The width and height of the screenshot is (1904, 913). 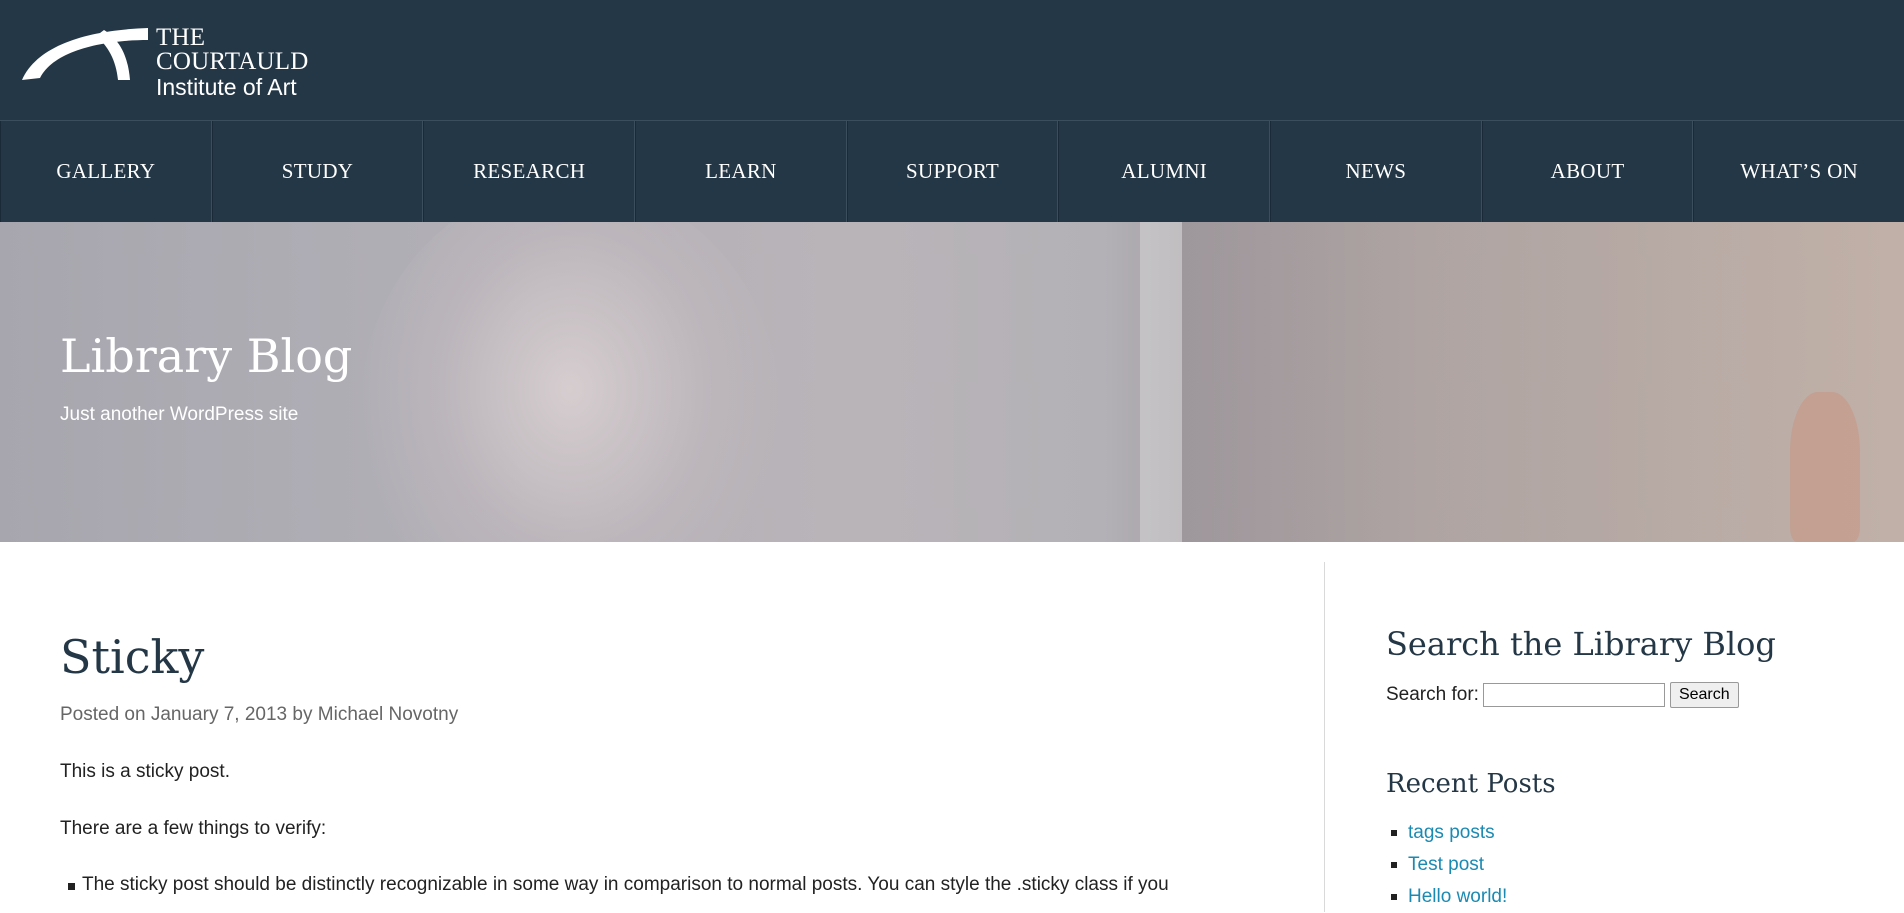 What do you see at coordinates (570, 382) in the screenshot?
I see `hero-background-portrait` at bounding box center [570, 382].